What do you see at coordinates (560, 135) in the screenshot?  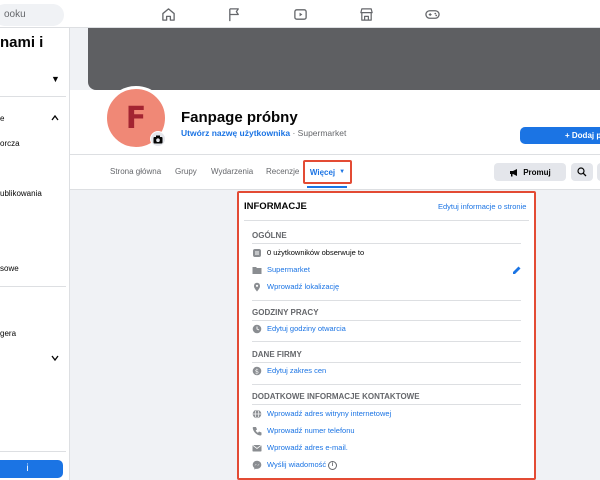 I see `add-button: + Dodaj p` at bounding box center [560, 135].